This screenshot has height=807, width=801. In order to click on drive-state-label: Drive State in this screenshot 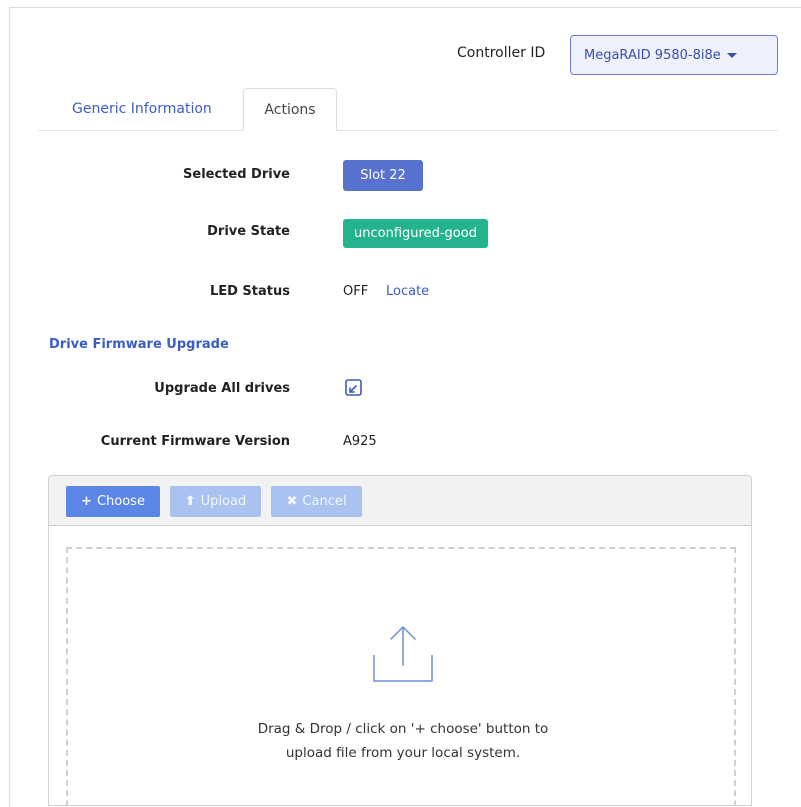, I will do `click(248, 231)`.